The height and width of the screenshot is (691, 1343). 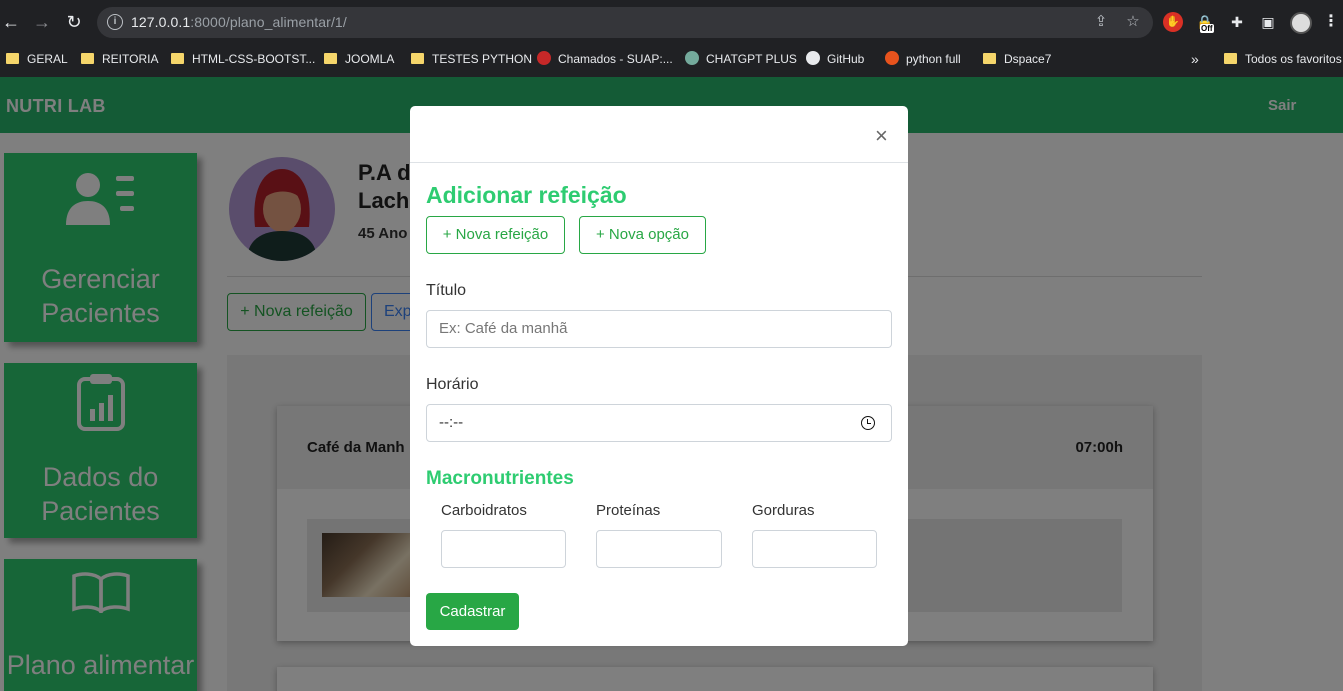 What do you see at coordinates (813, 58) in the screenshot?
I see `github-icon` at bounding box center [813, 58].